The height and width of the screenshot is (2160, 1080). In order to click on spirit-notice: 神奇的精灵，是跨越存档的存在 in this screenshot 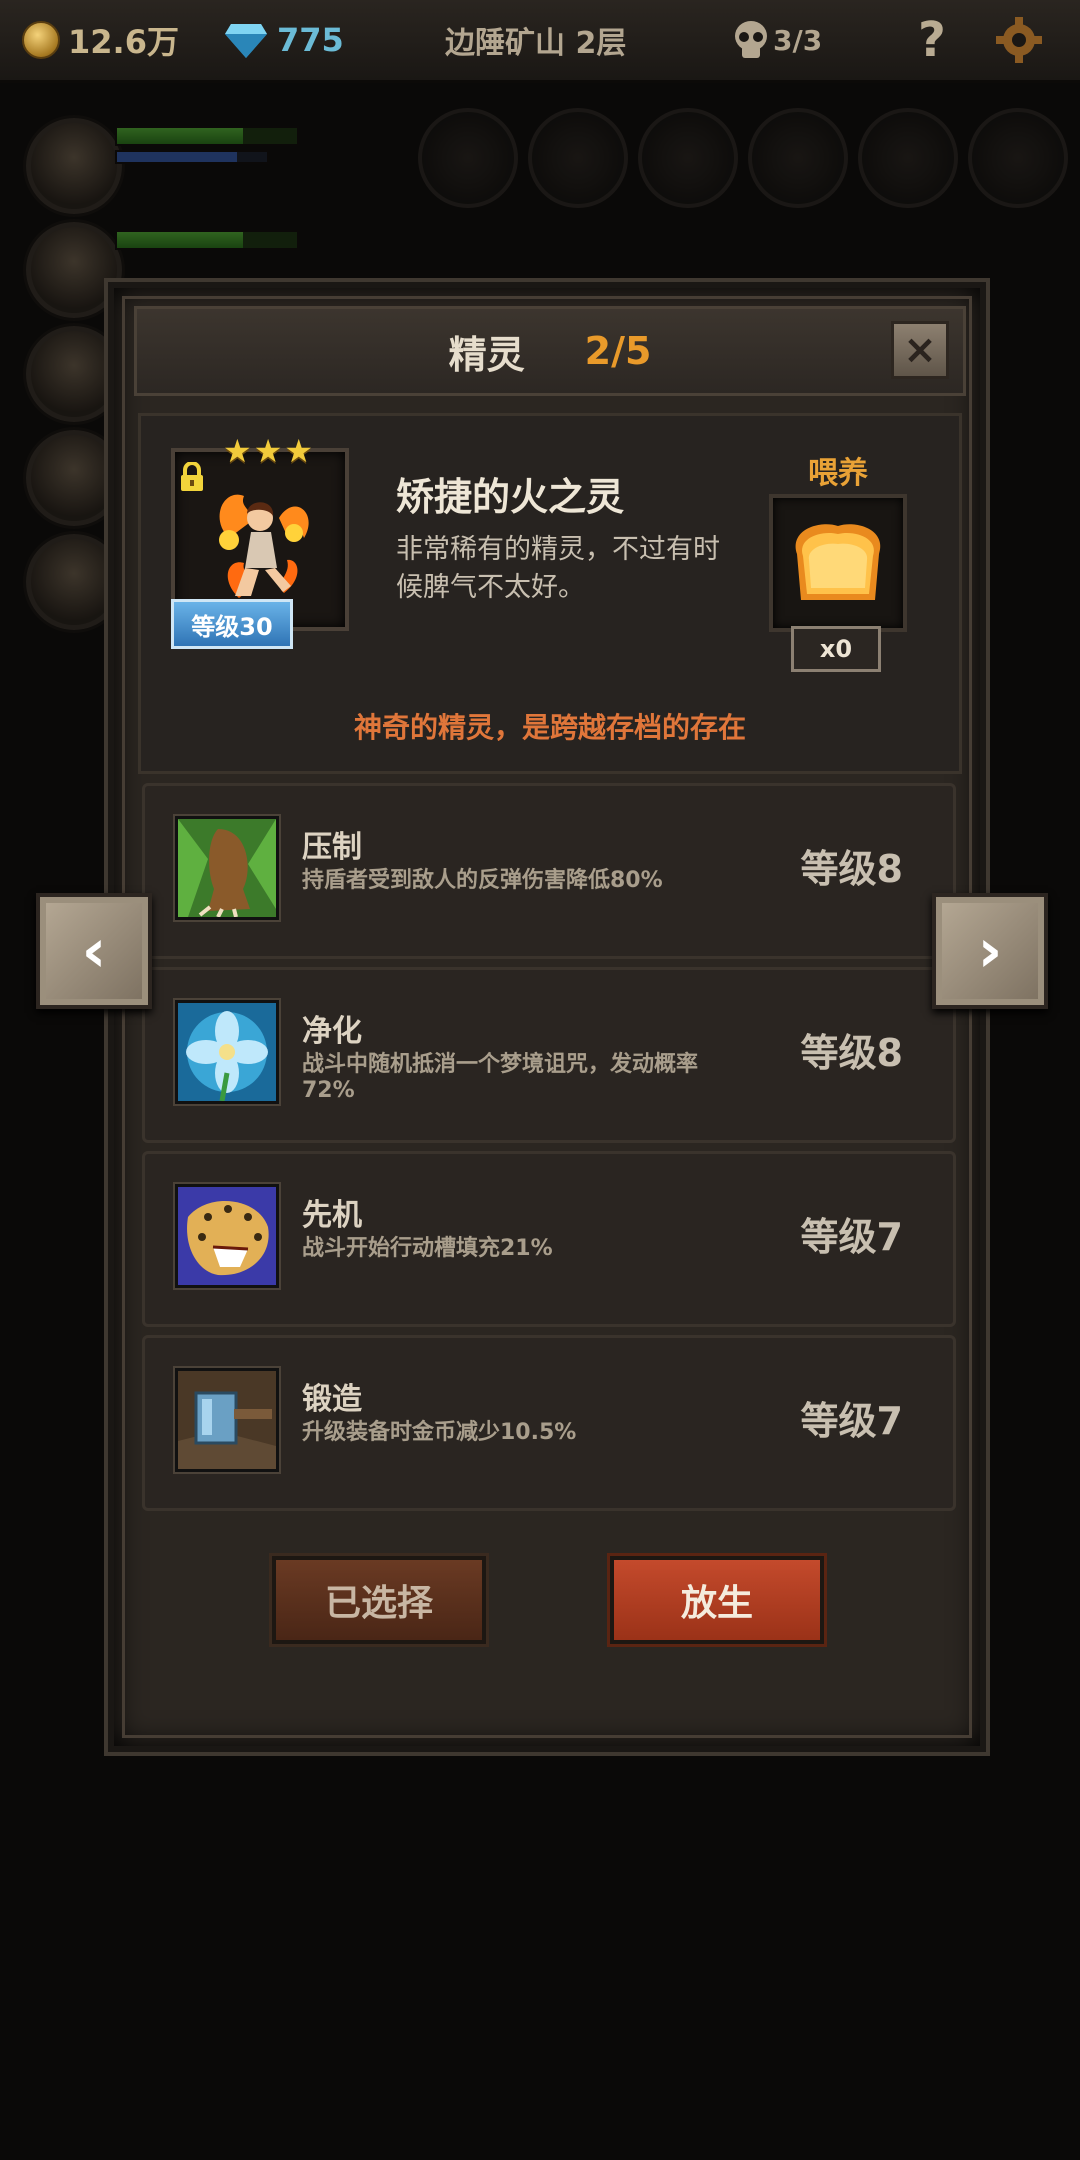, I will do `click(549, 727)`.